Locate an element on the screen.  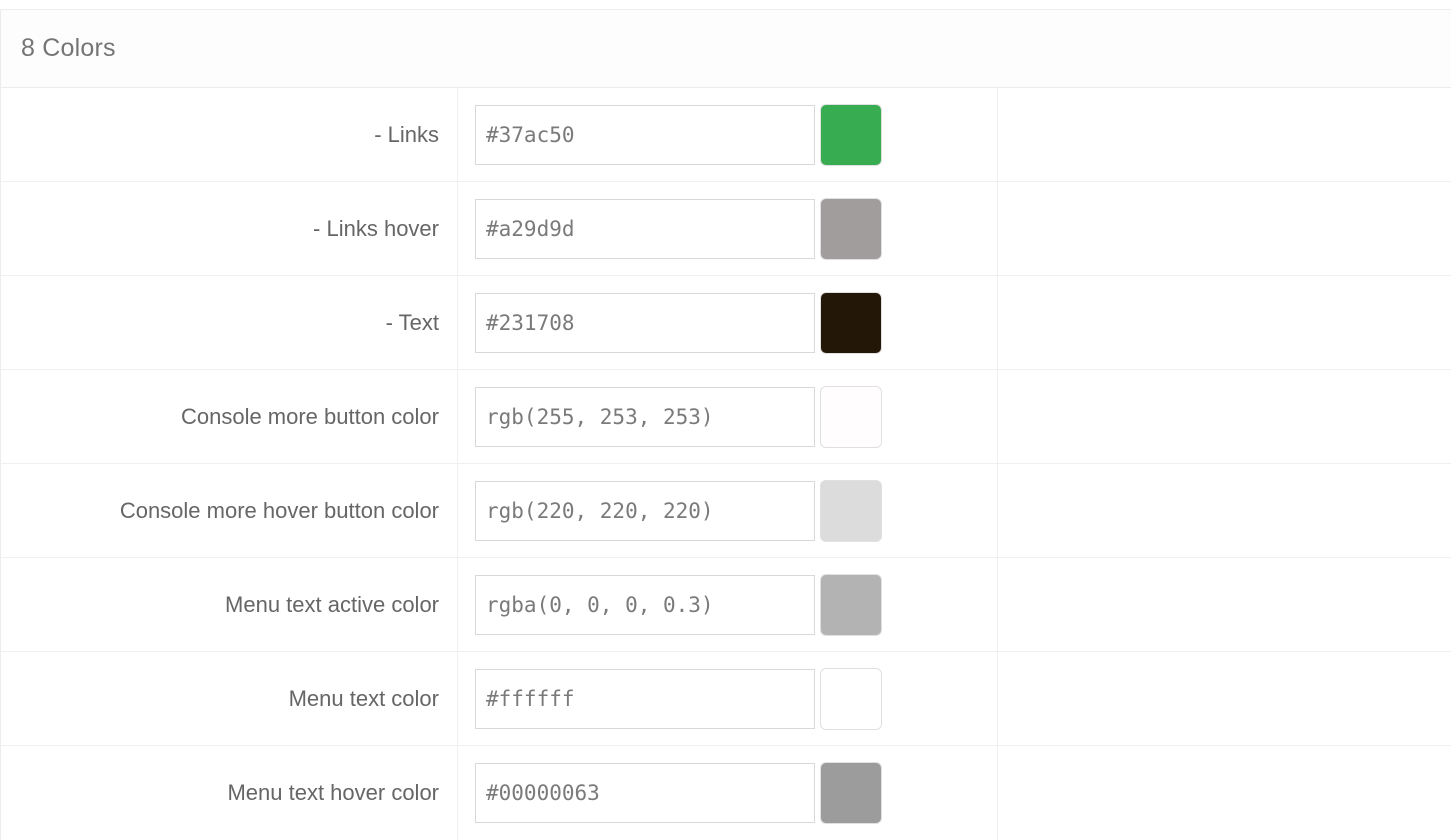
color-row-console-more-hover-button: Console more hover button color is located at coordinates (725, 511).